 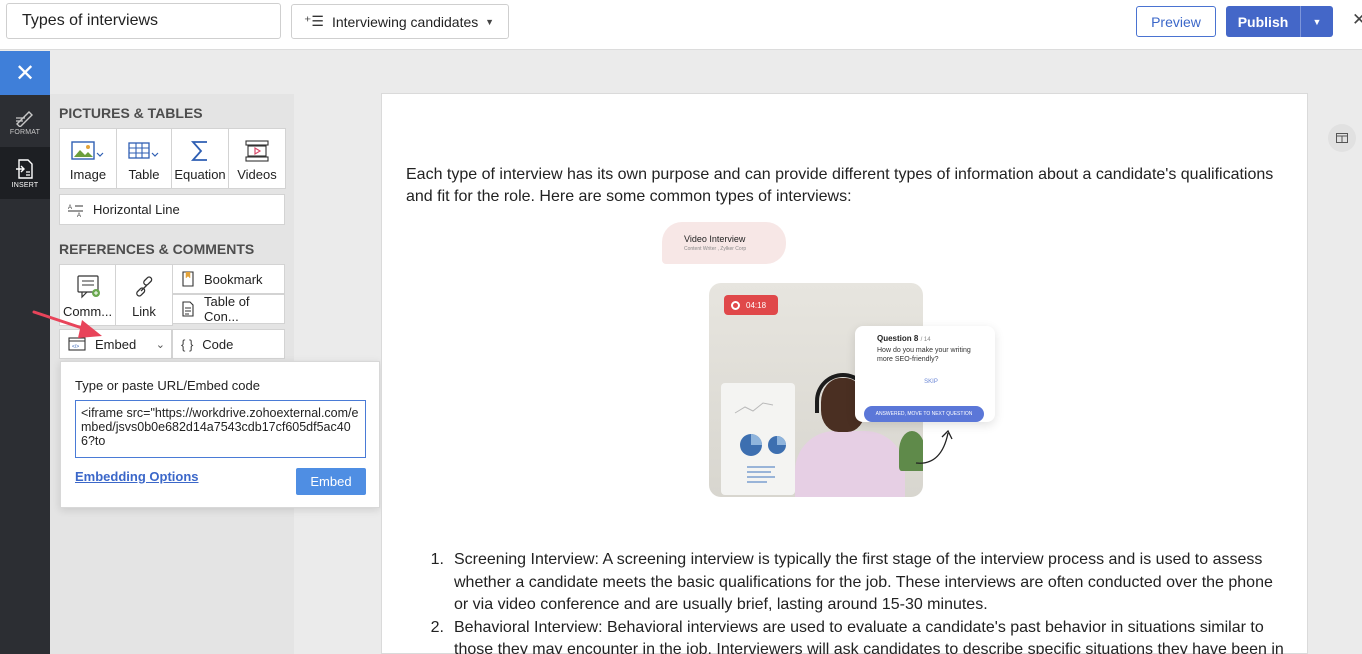 What do you see at coordinates (331, 481) in the screenshot?
I see `embed-submit-button: Embed` at bounding box center [331, 481].